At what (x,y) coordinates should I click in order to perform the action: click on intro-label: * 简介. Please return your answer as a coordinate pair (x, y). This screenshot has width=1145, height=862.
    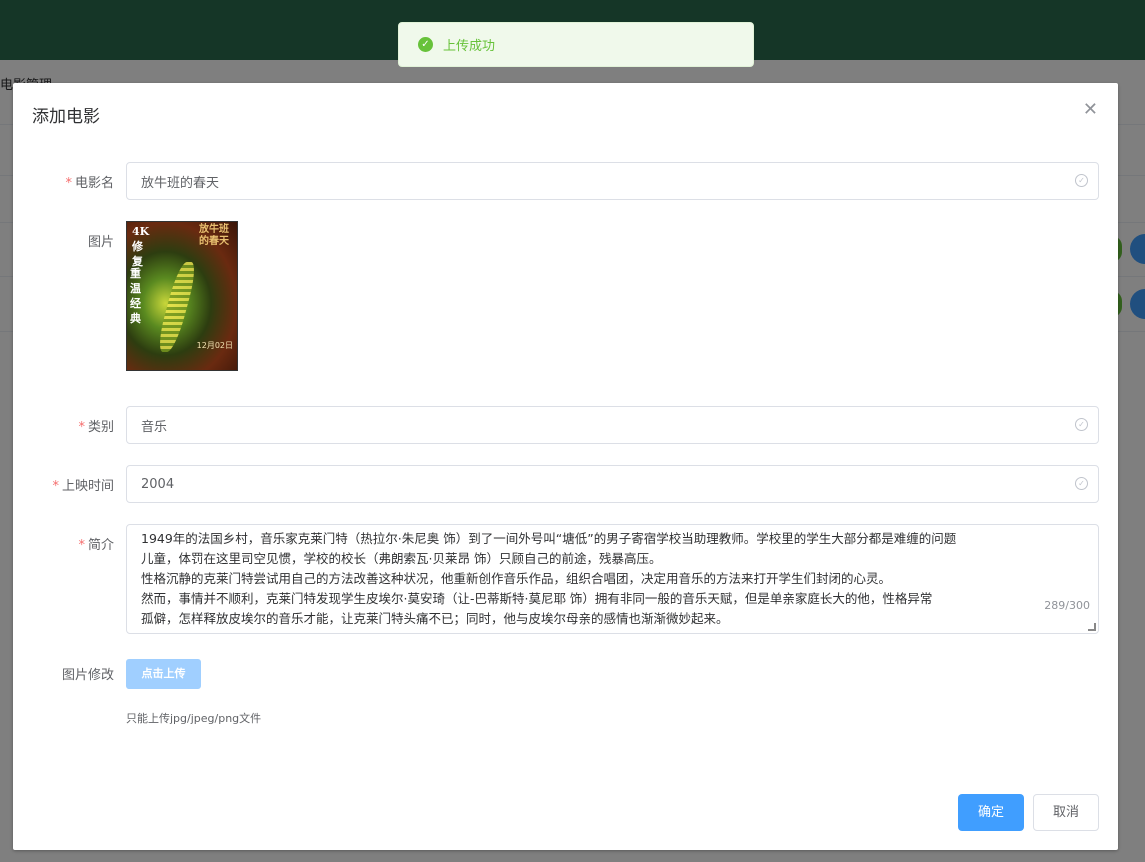
    Looking at the image, I should click on (96, 545).